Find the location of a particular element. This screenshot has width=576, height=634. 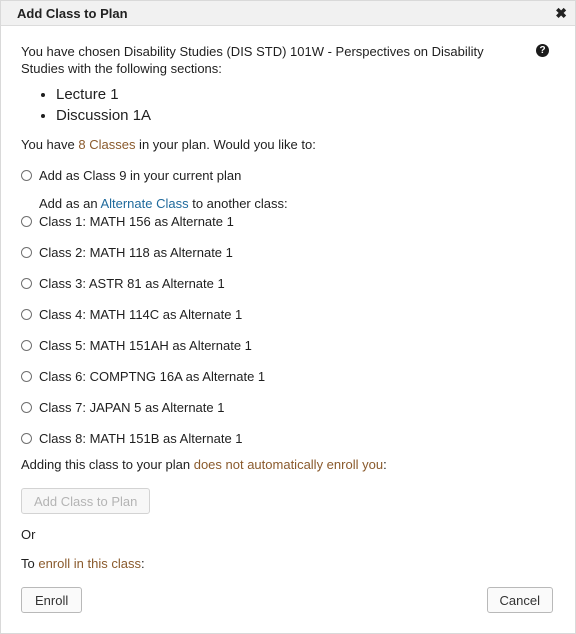

enroll-notice-suffix: : is located at coordinates (385, 464).